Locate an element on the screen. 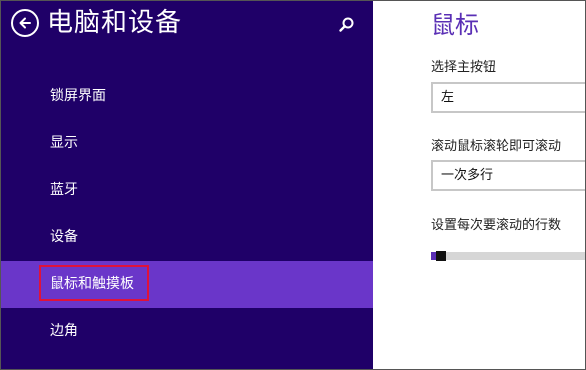 The height and width of the screenshot is (370, 586). search-icon is located at coordinates (346, 24).